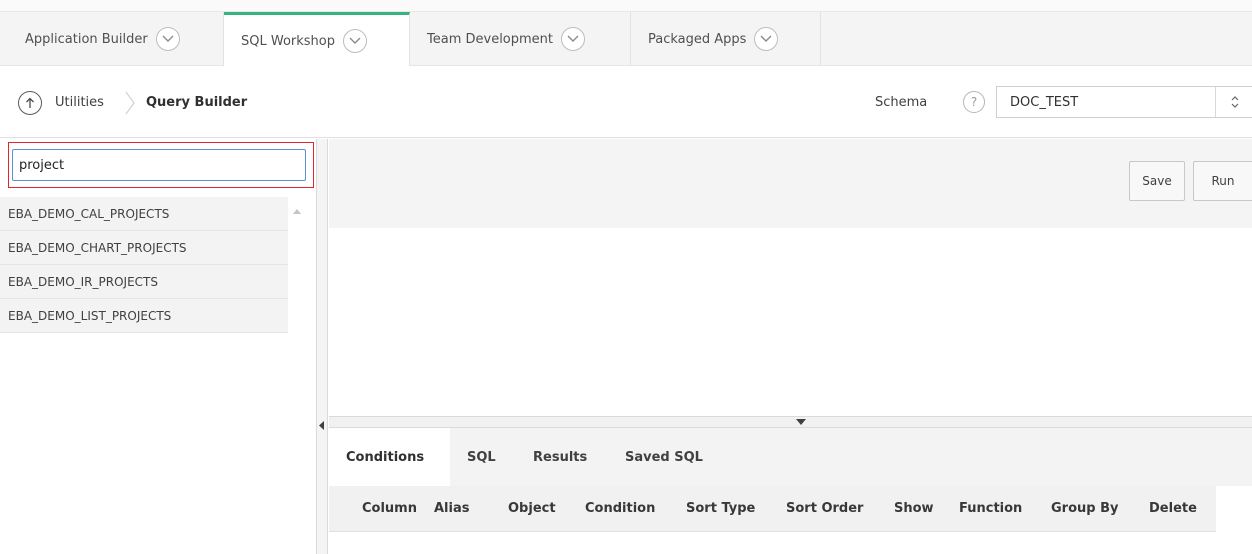 This screenshot has width=1252, height=554. I want to click on run-button: Run, so click(1222, 181).